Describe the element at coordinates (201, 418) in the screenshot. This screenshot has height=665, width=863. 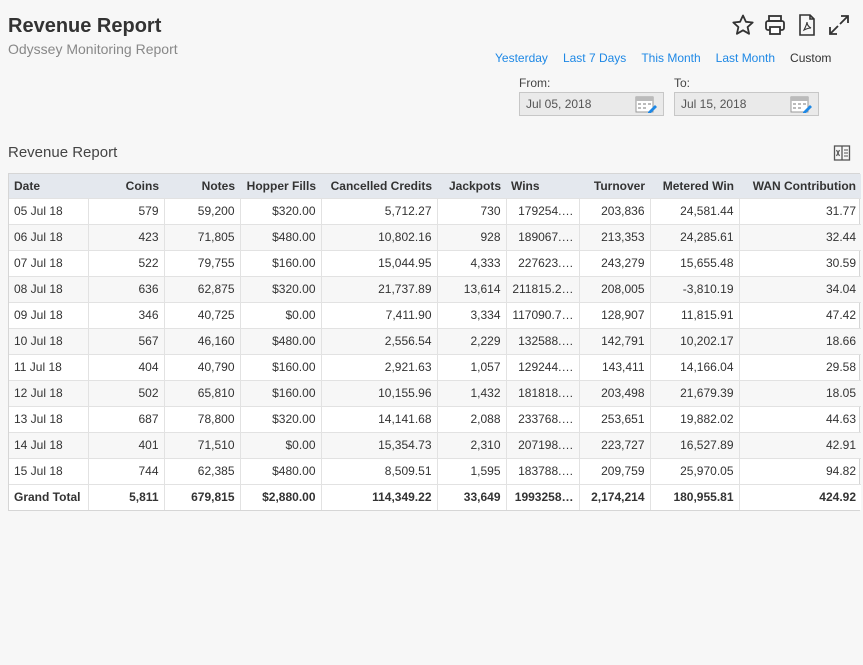
I see `table-cell: 78,800` at that location.